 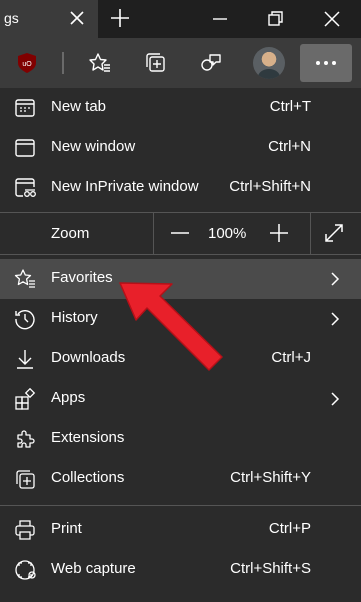 What do you see at coordinates (70, 233) in the screenshot?
I see `zoom-label: Zoom` at bounding box center [70, 233].